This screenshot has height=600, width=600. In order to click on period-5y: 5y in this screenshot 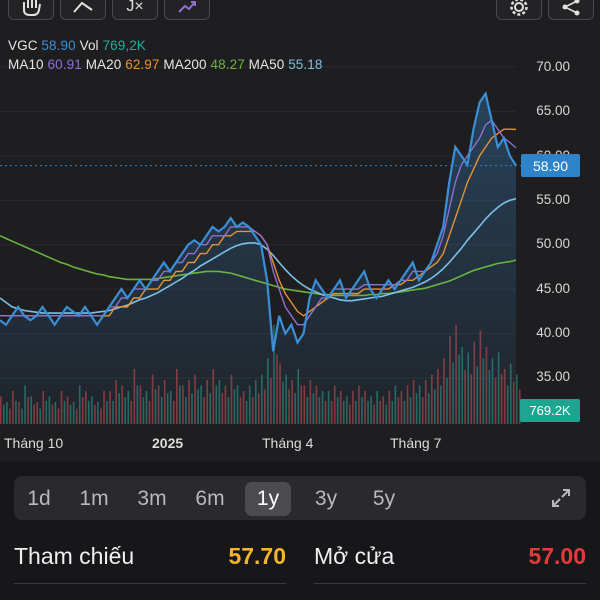, I will do `click(384, 499)`.